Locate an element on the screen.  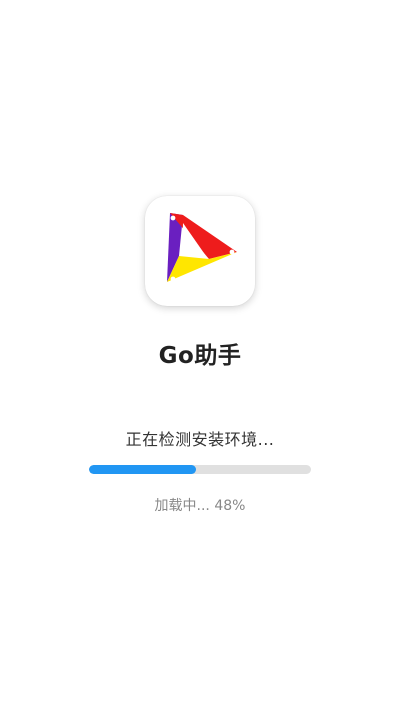
progress-label: 加载中... 48% is located at coordinates (200, 506).